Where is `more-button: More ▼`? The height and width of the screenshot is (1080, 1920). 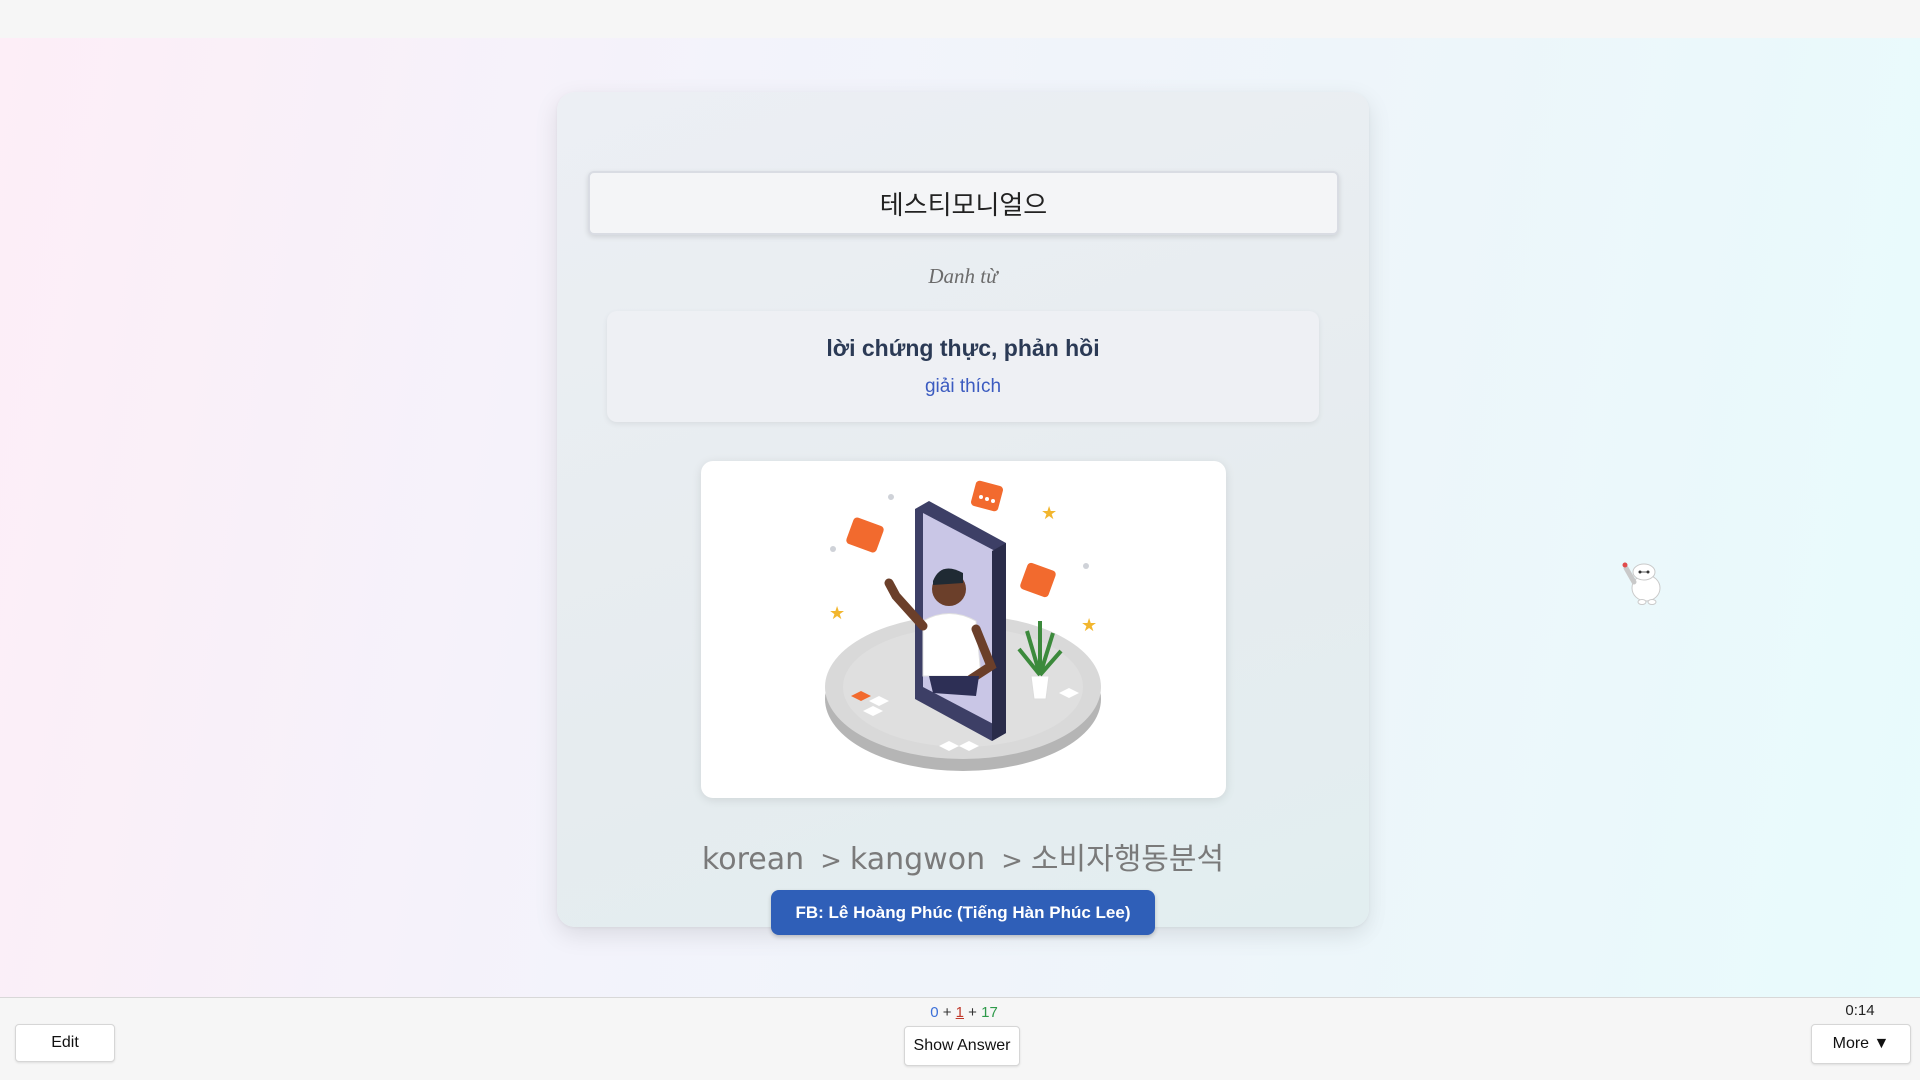
more-button: More ▼ is located at coordinates (1861, 1044).